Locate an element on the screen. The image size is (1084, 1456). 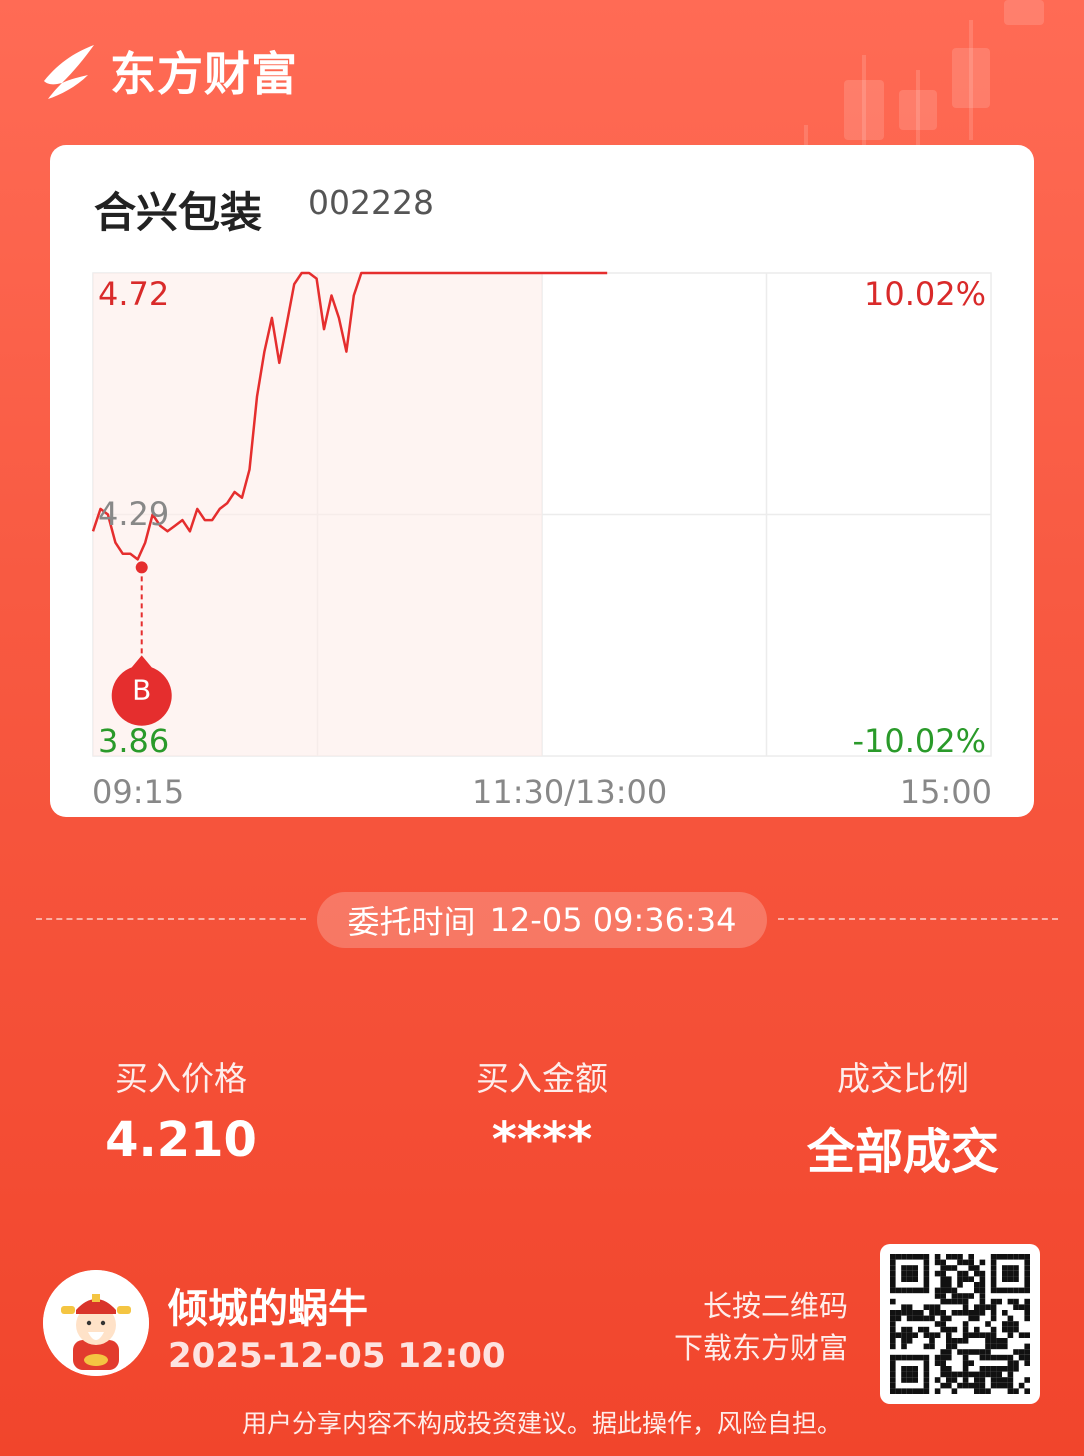
qr-code-icon is located at coordinates (960, 1324).